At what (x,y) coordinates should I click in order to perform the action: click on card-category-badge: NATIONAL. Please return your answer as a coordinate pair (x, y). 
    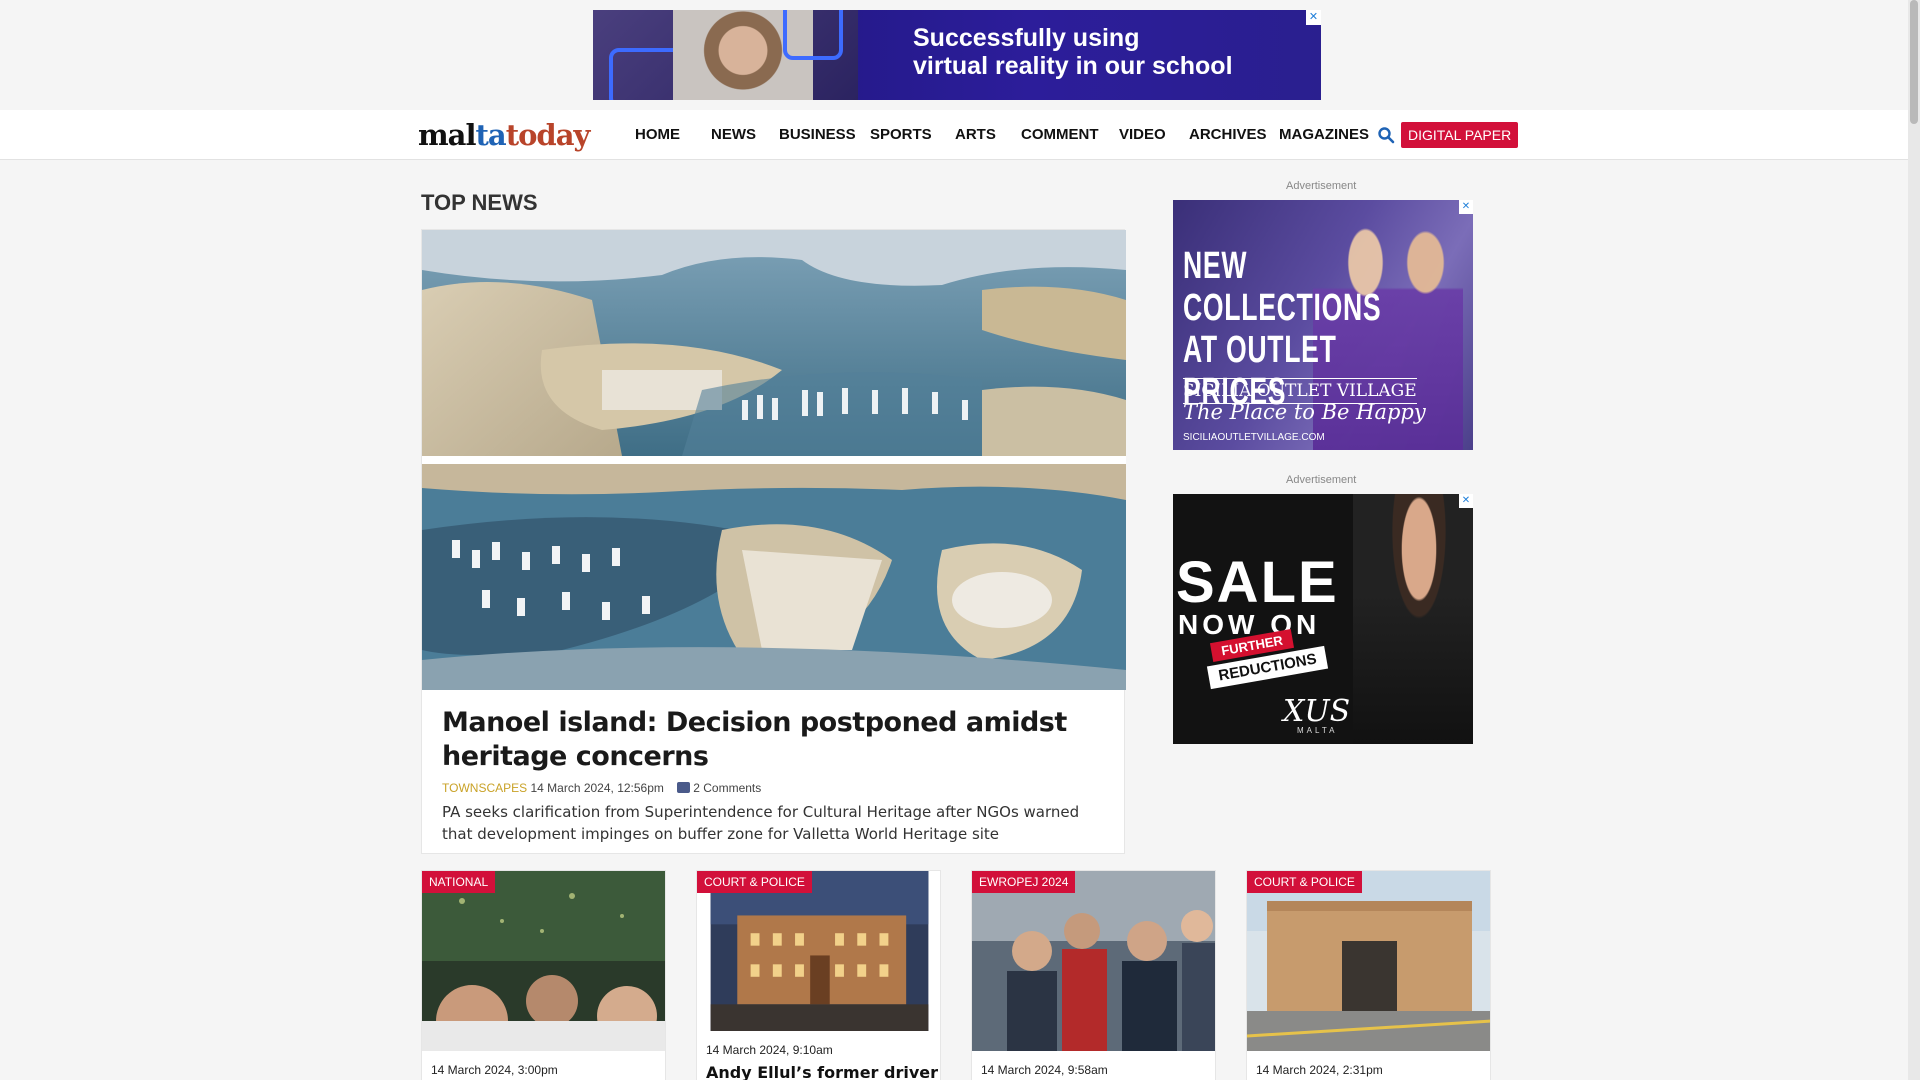
    Looking at the image, I should click on (459, 882).